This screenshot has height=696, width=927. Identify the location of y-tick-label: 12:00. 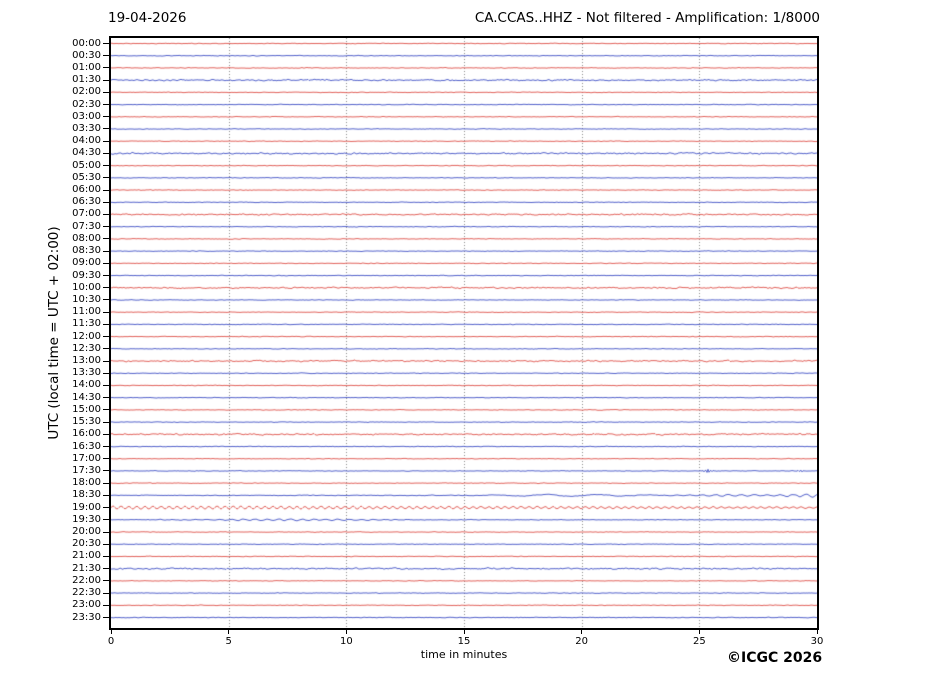
(86, 336).